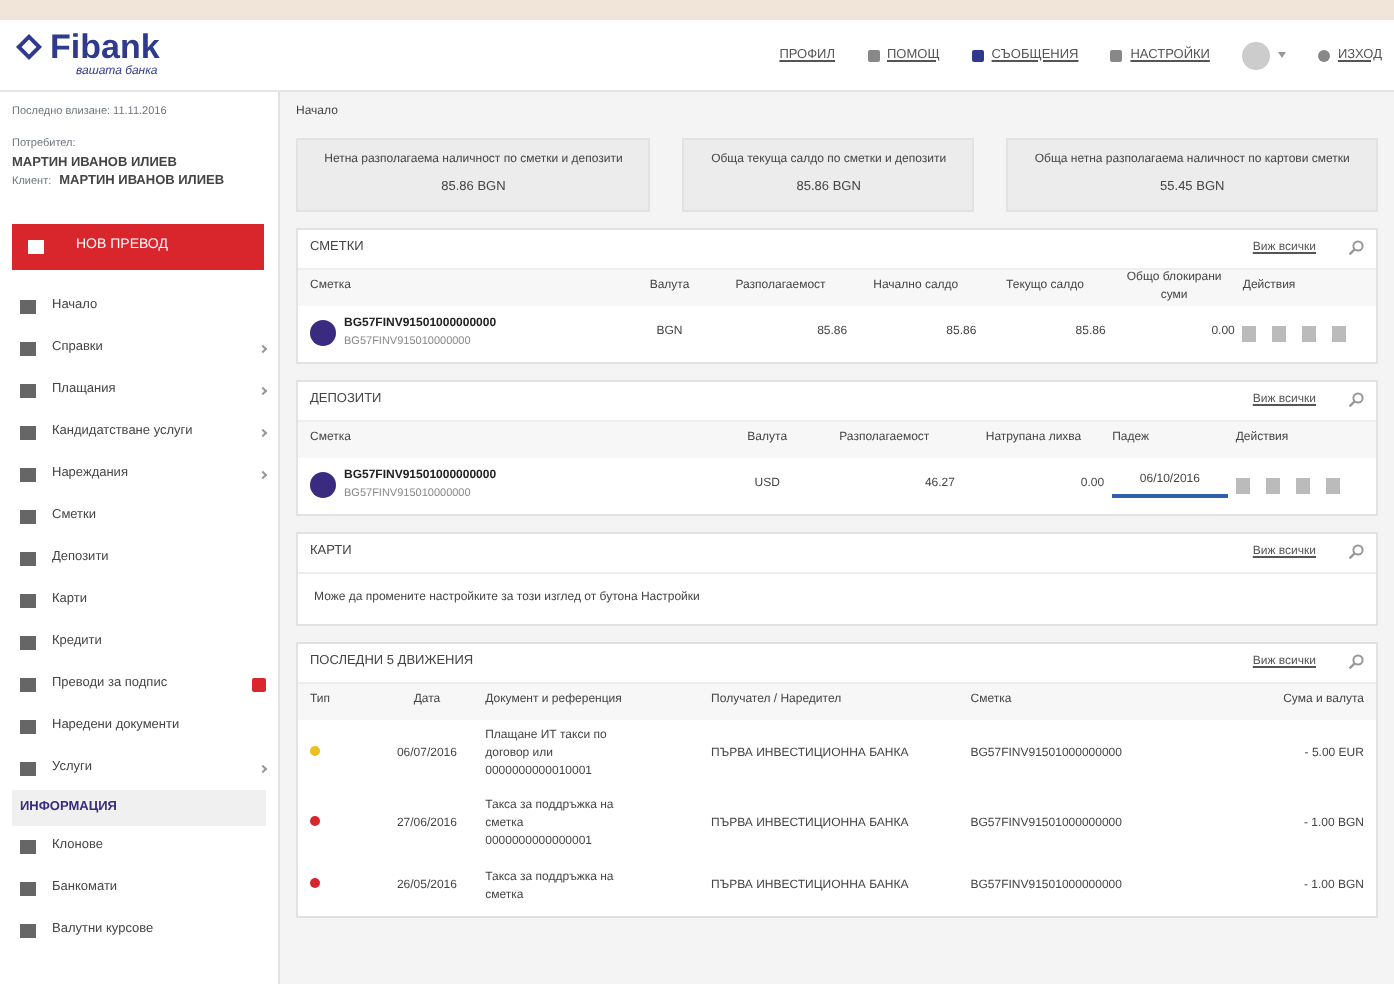 This screenshot has width=1394, height=984. Describe the element at coordinates (105, 46) in the screenshot. I see `logo: Fibank` at that location.